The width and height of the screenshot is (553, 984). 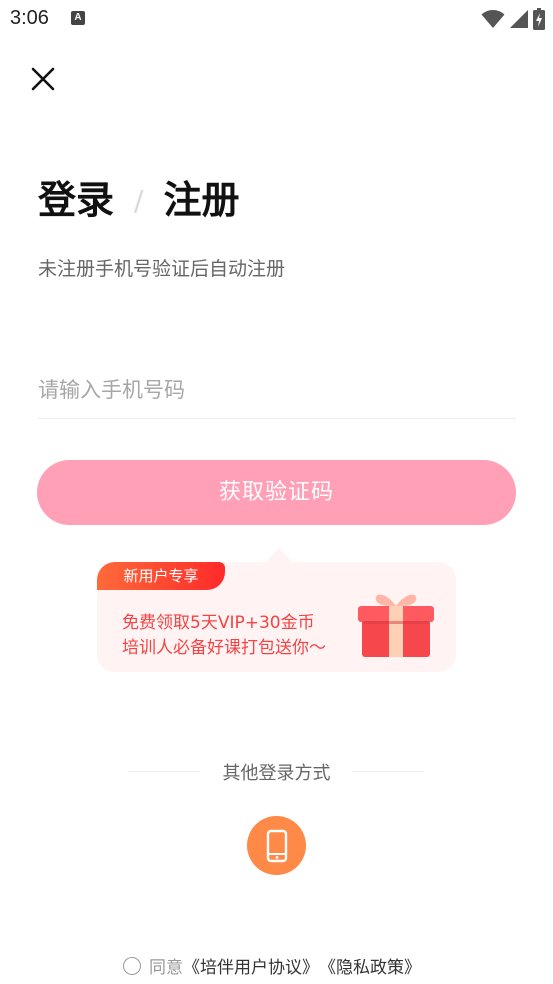 I want to click on subtitle: 未注册手机号验证后自动注册, so click(x=162, y=269).